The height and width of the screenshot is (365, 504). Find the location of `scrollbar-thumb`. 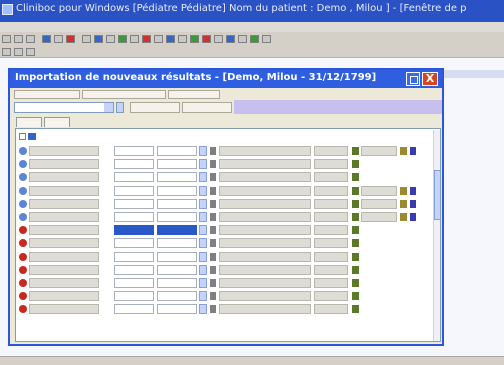

scrollbar-thumb is located at coordinates (437, 195).